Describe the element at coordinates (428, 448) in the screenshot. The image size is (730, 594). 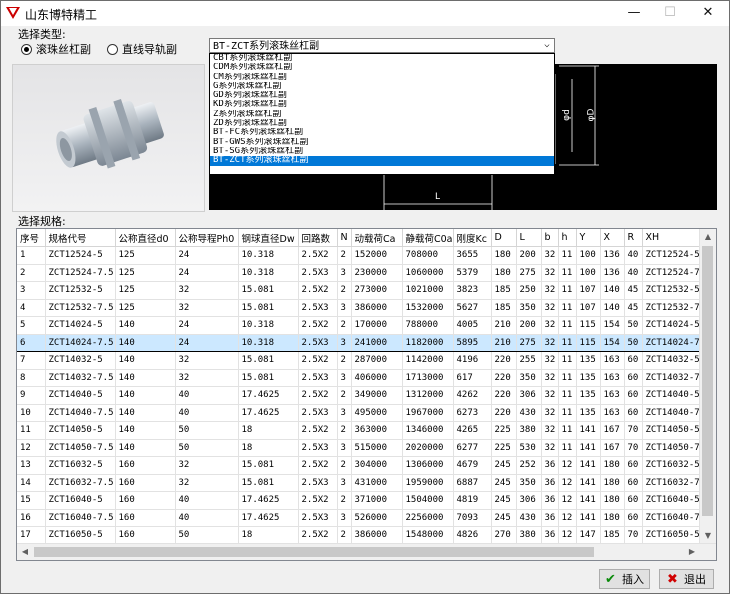
I see `table-cell: 2020000` at that location.